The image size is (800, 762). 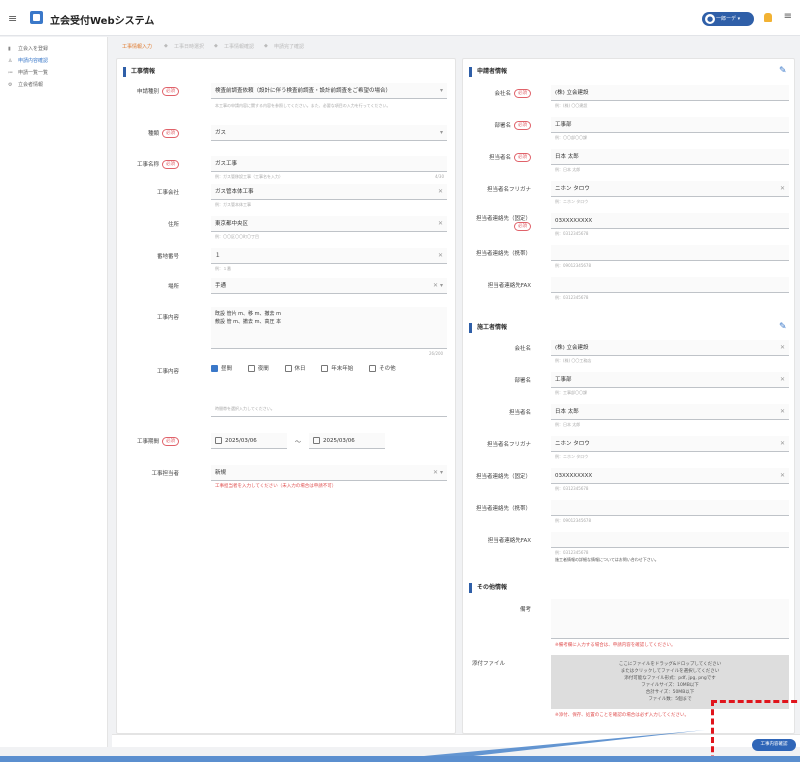 What do you see at coordinates (500, 125) in the screenshot?
I see `field-label: 部署名 必須` at bounding box center [500, 125].